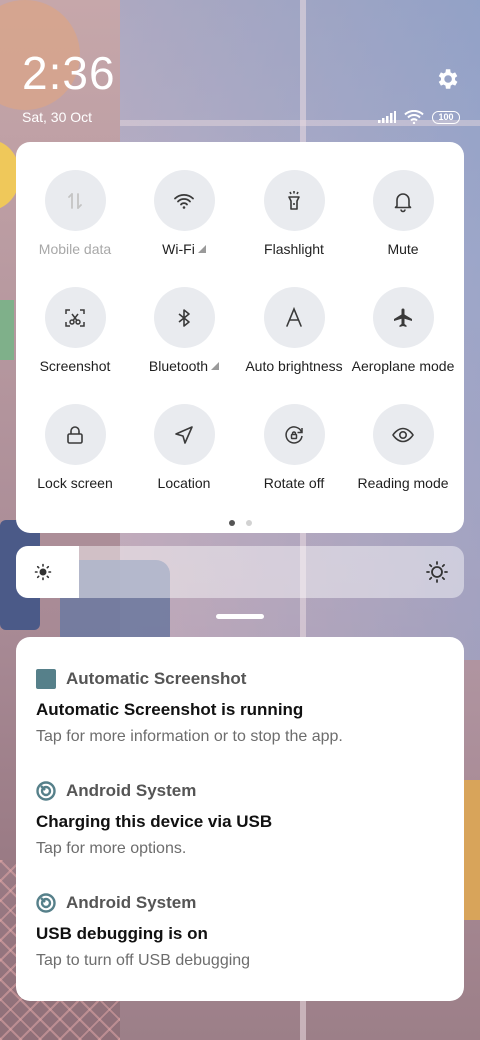 This screenshot has width=480, height=1040. I want to click on tile-label: Auto brightness, so click(293, 366).